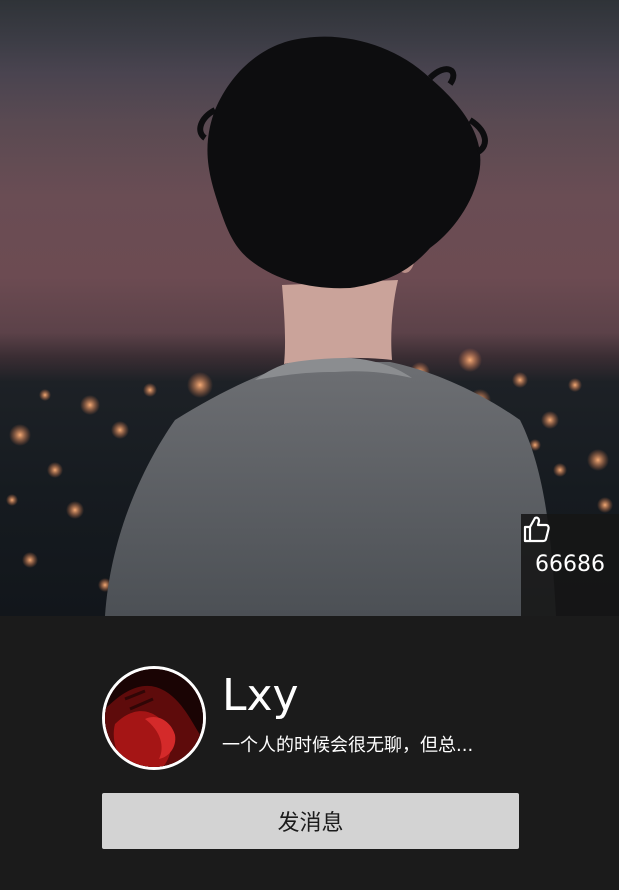  Describe the element at coordinates (536, 529) in the screenshot. I see `thumbs-up-icon` at that location.